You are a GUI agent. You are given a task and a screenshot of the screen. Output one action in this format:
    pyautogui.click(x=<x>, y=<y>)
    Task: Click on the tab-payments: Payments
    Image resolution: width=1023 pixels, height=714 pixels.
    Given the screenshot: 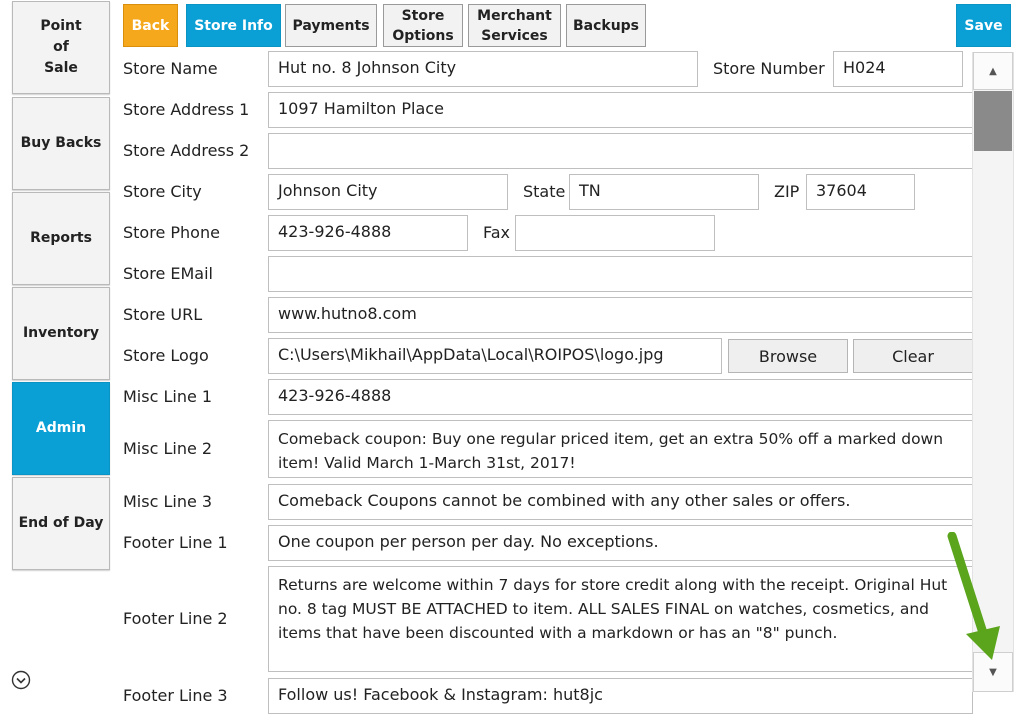 What is the action you would take?
    pyautogui.click(x=331, y=25)
    